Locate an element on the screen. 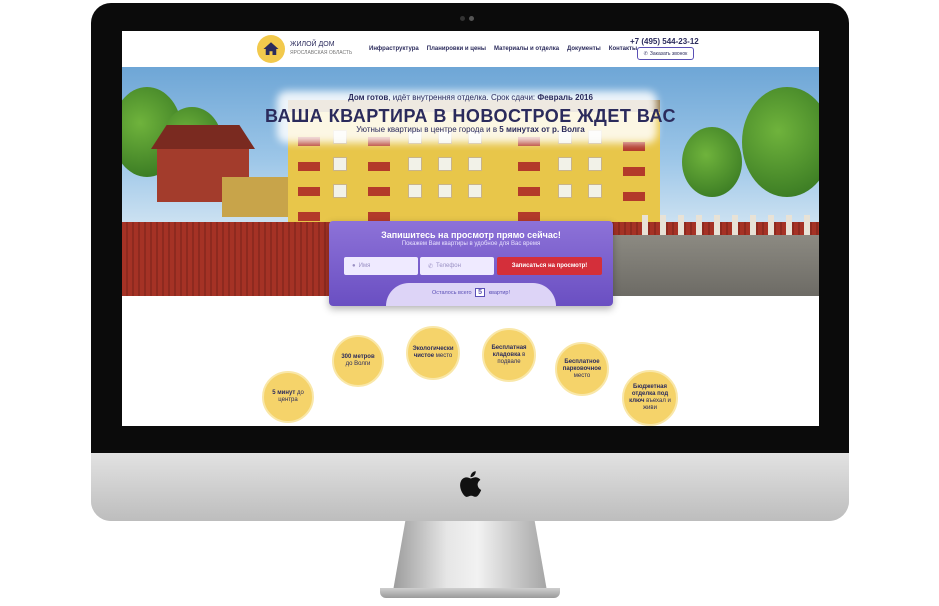  phone-field-icon: ✆ is located at coordinates (431, 266).